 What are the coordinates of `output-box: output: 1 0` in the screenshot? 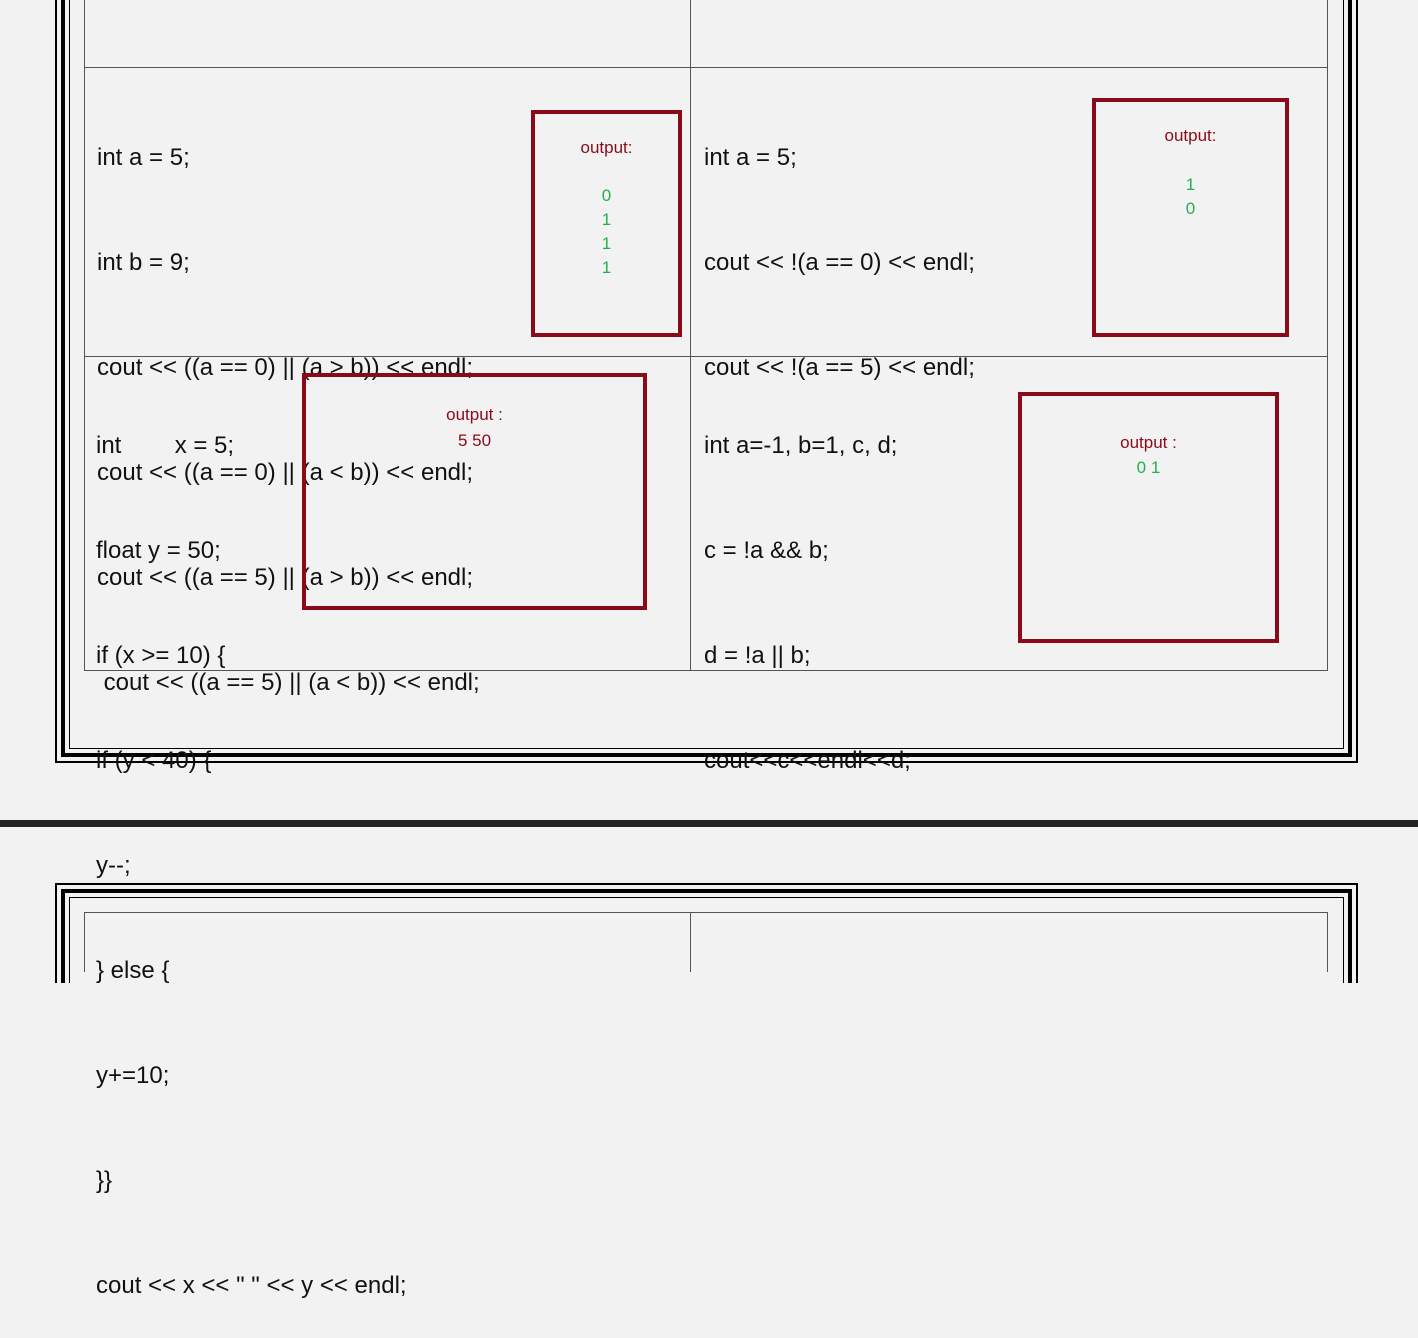 It's located at (1190, 217).